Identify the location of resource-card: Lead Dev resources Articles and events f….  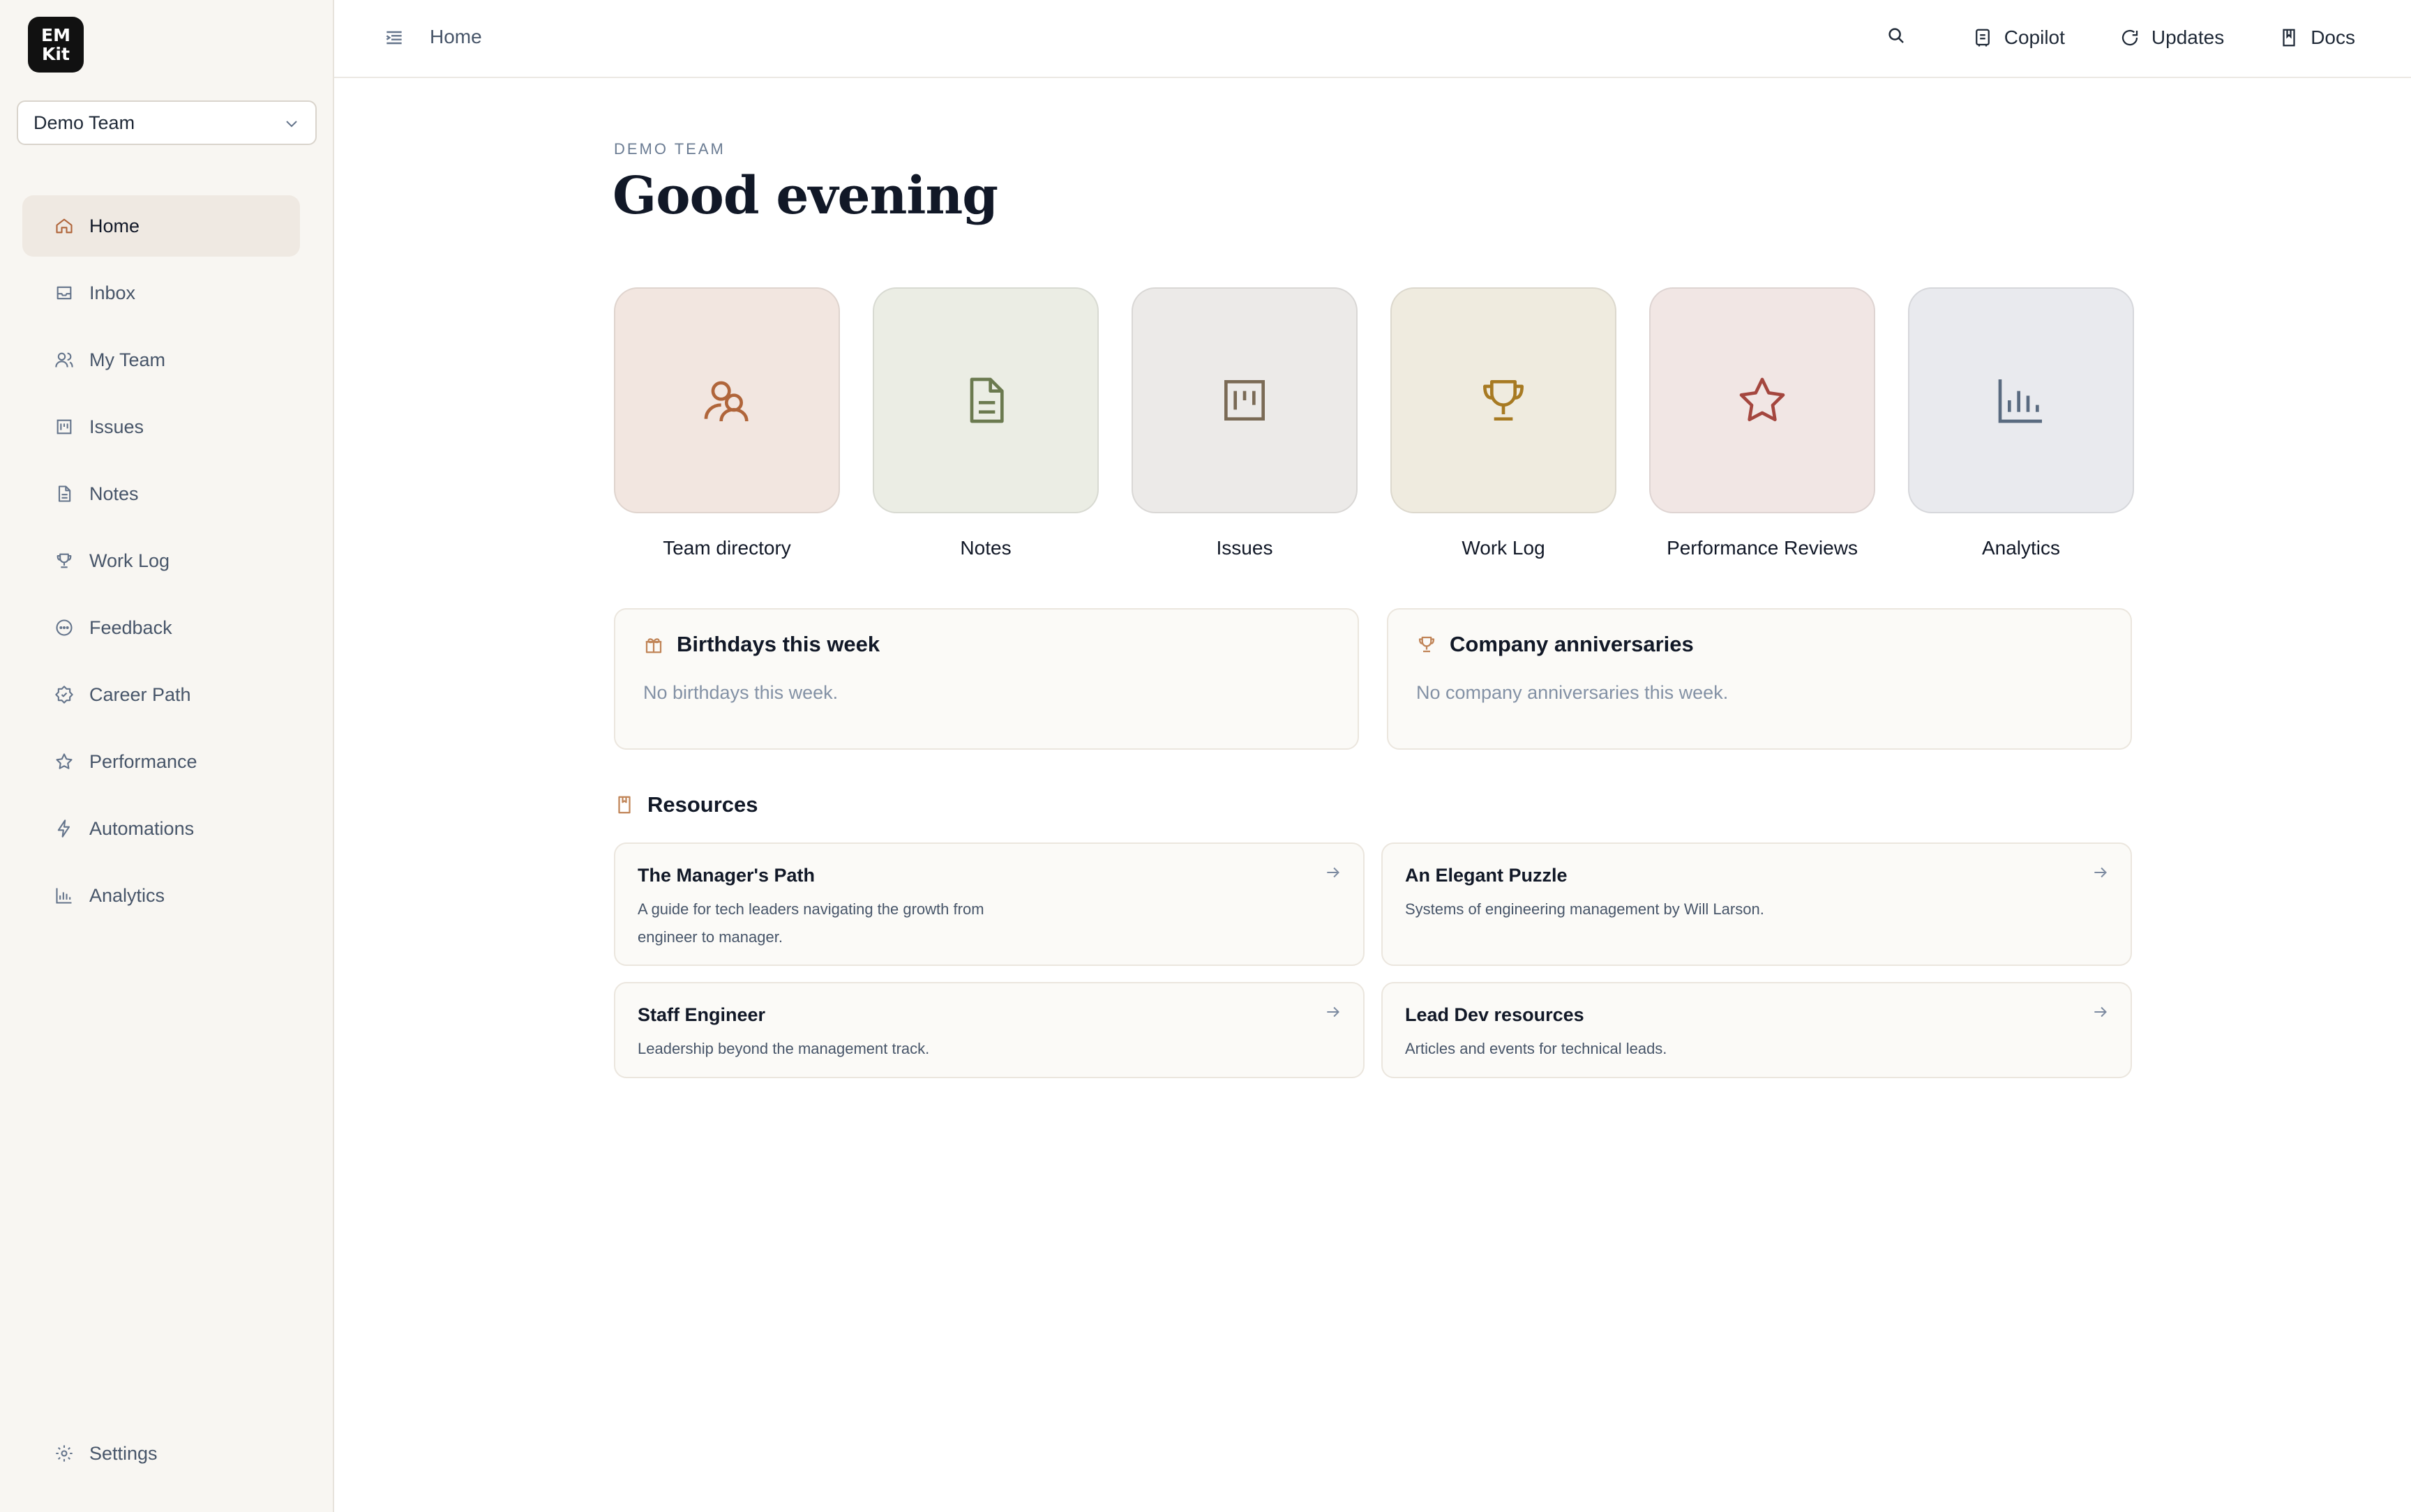
(1756, 1030).